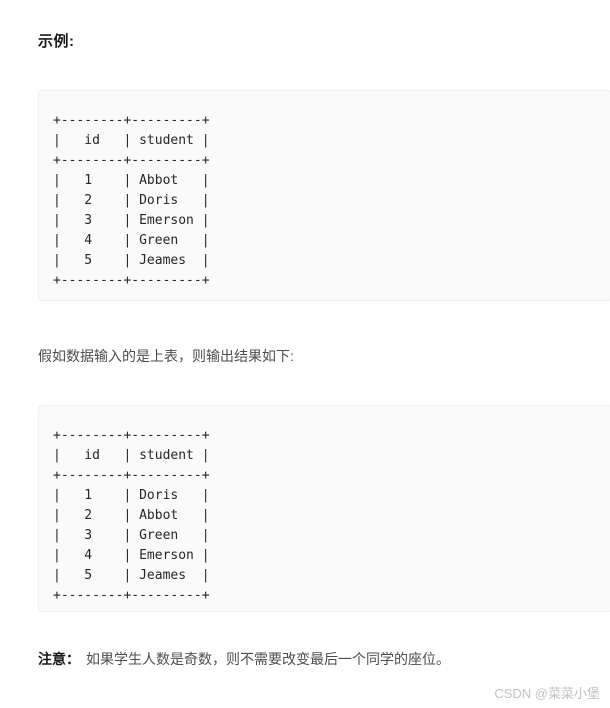 The image size is (610, 708). Describe the element at coordinates (268, 659) in the screenshot. I see `note-text: 如果学生人数是奇数，则不需要改变最后一个同学的座位。` at that location.